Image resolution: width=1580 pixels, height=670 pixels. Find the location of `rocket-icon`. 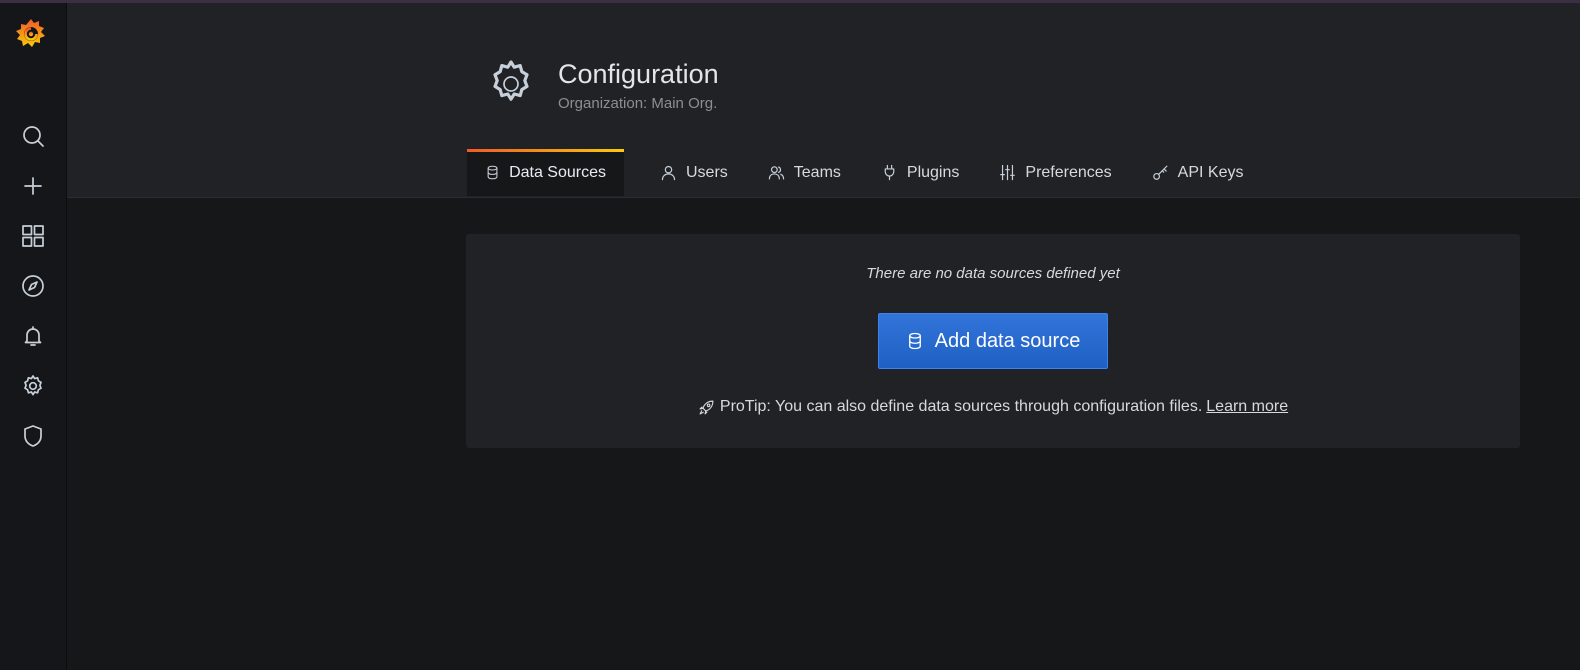

rocket-icon is located at coordinates (706, 407).